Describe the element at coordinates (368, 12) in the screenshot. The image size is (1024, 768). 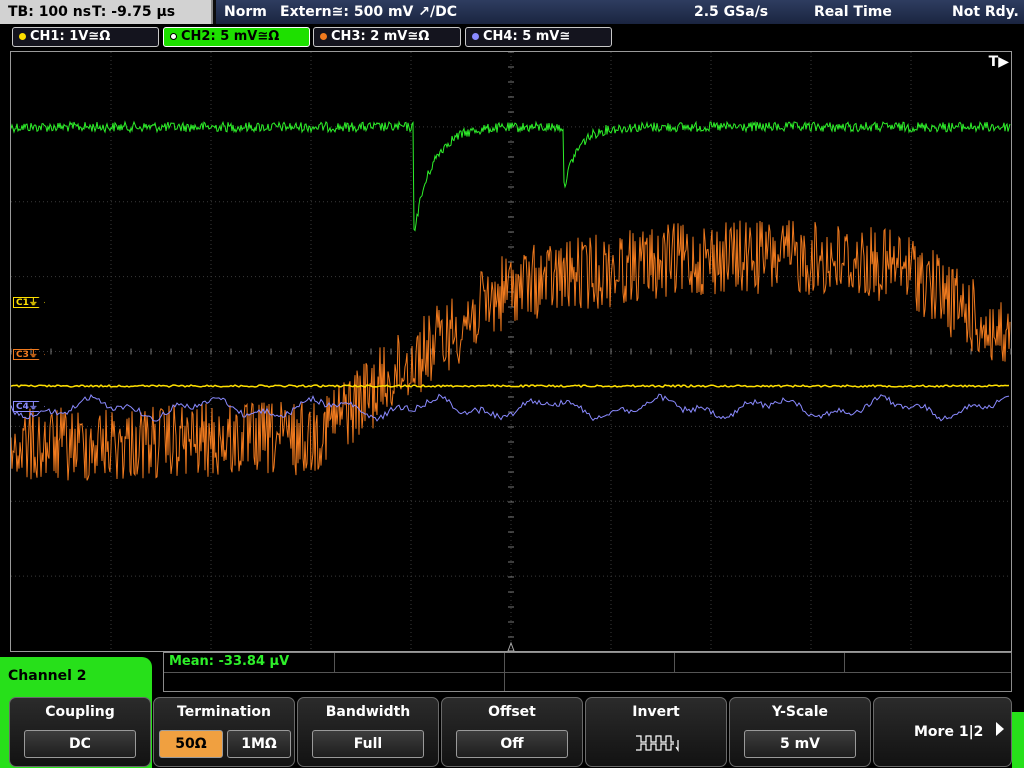
I see `trigger-source-label: Extern≅: 500 mV ↗/DC` at that location.